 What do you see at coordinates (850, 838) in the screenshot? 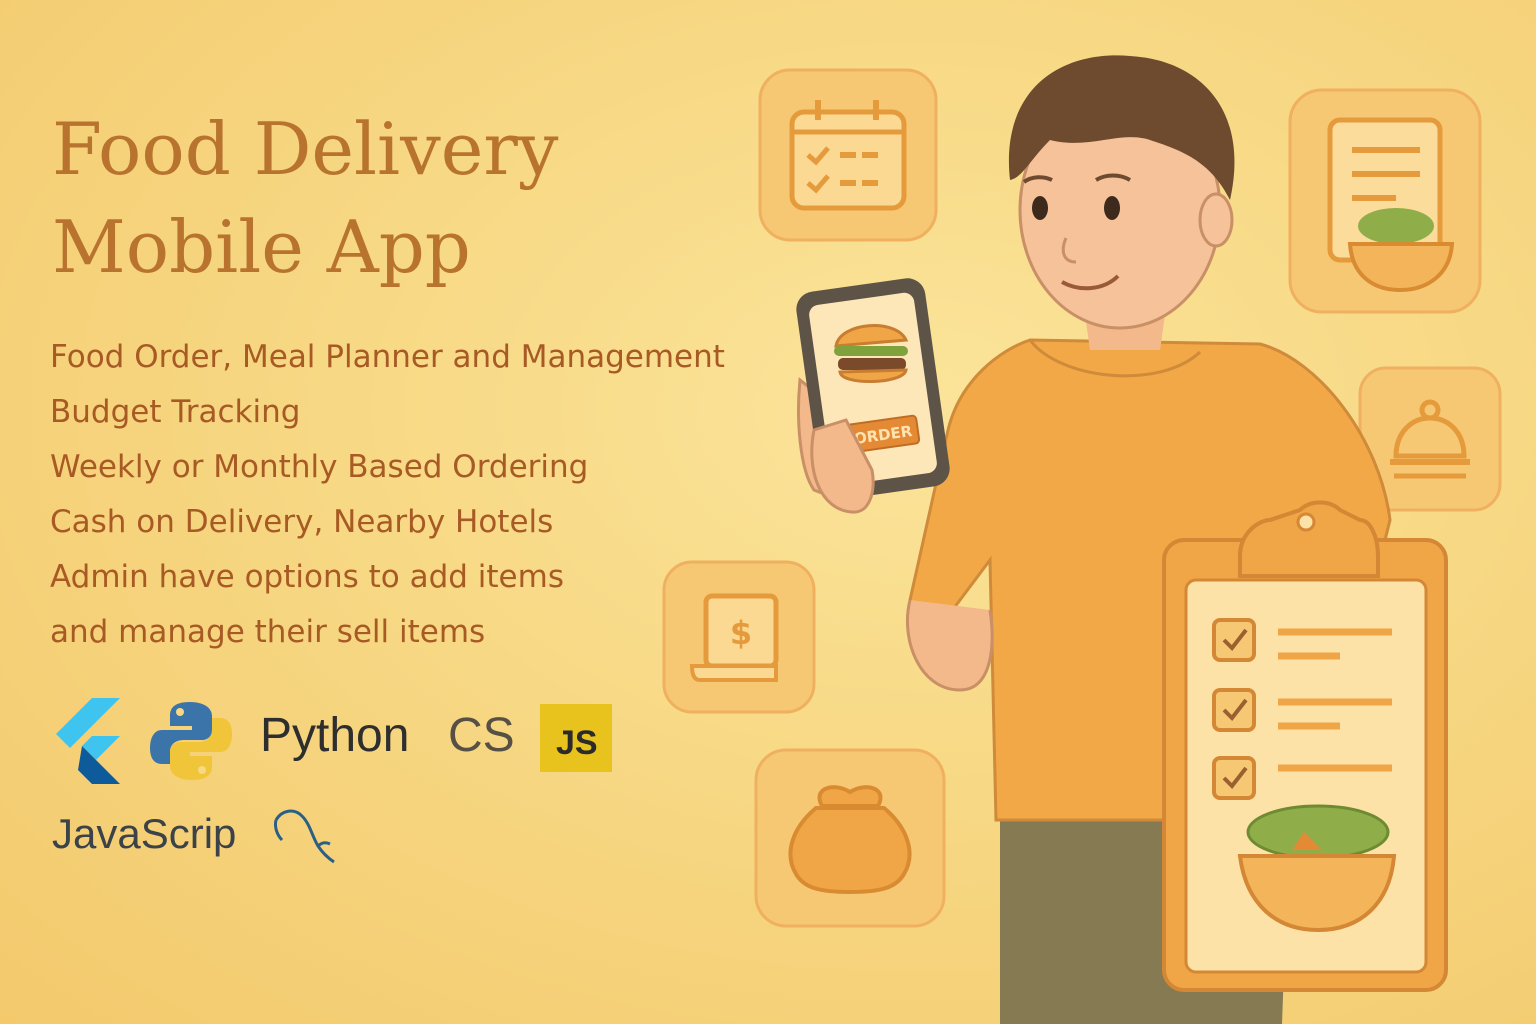
I see `money-bag-icon` at bounding box center [850, 838].